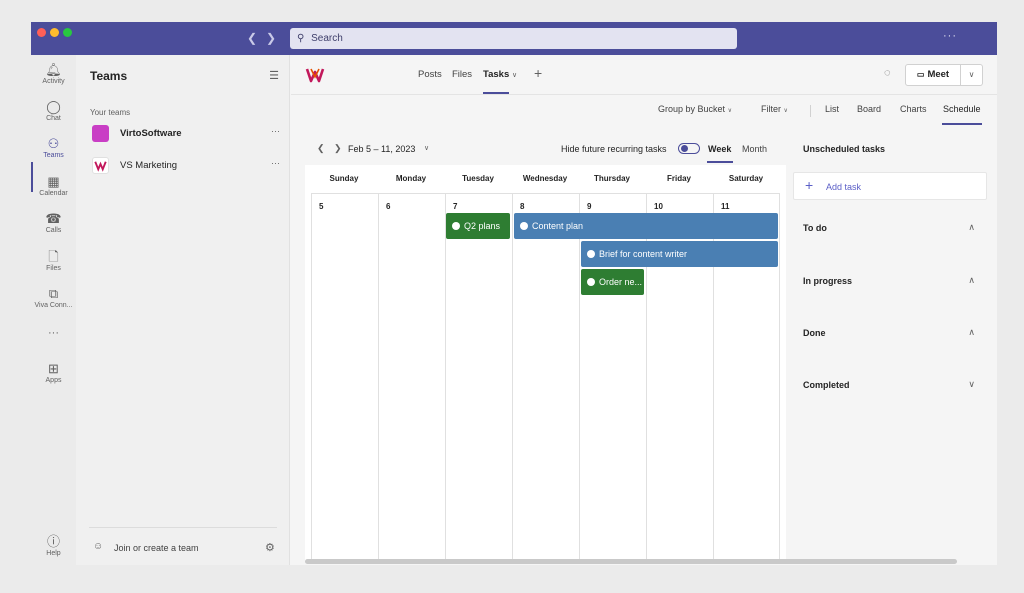  Describe the element at coordinates (478, 377) in the screenshot. I see `day-cell-7: 7` at that location.